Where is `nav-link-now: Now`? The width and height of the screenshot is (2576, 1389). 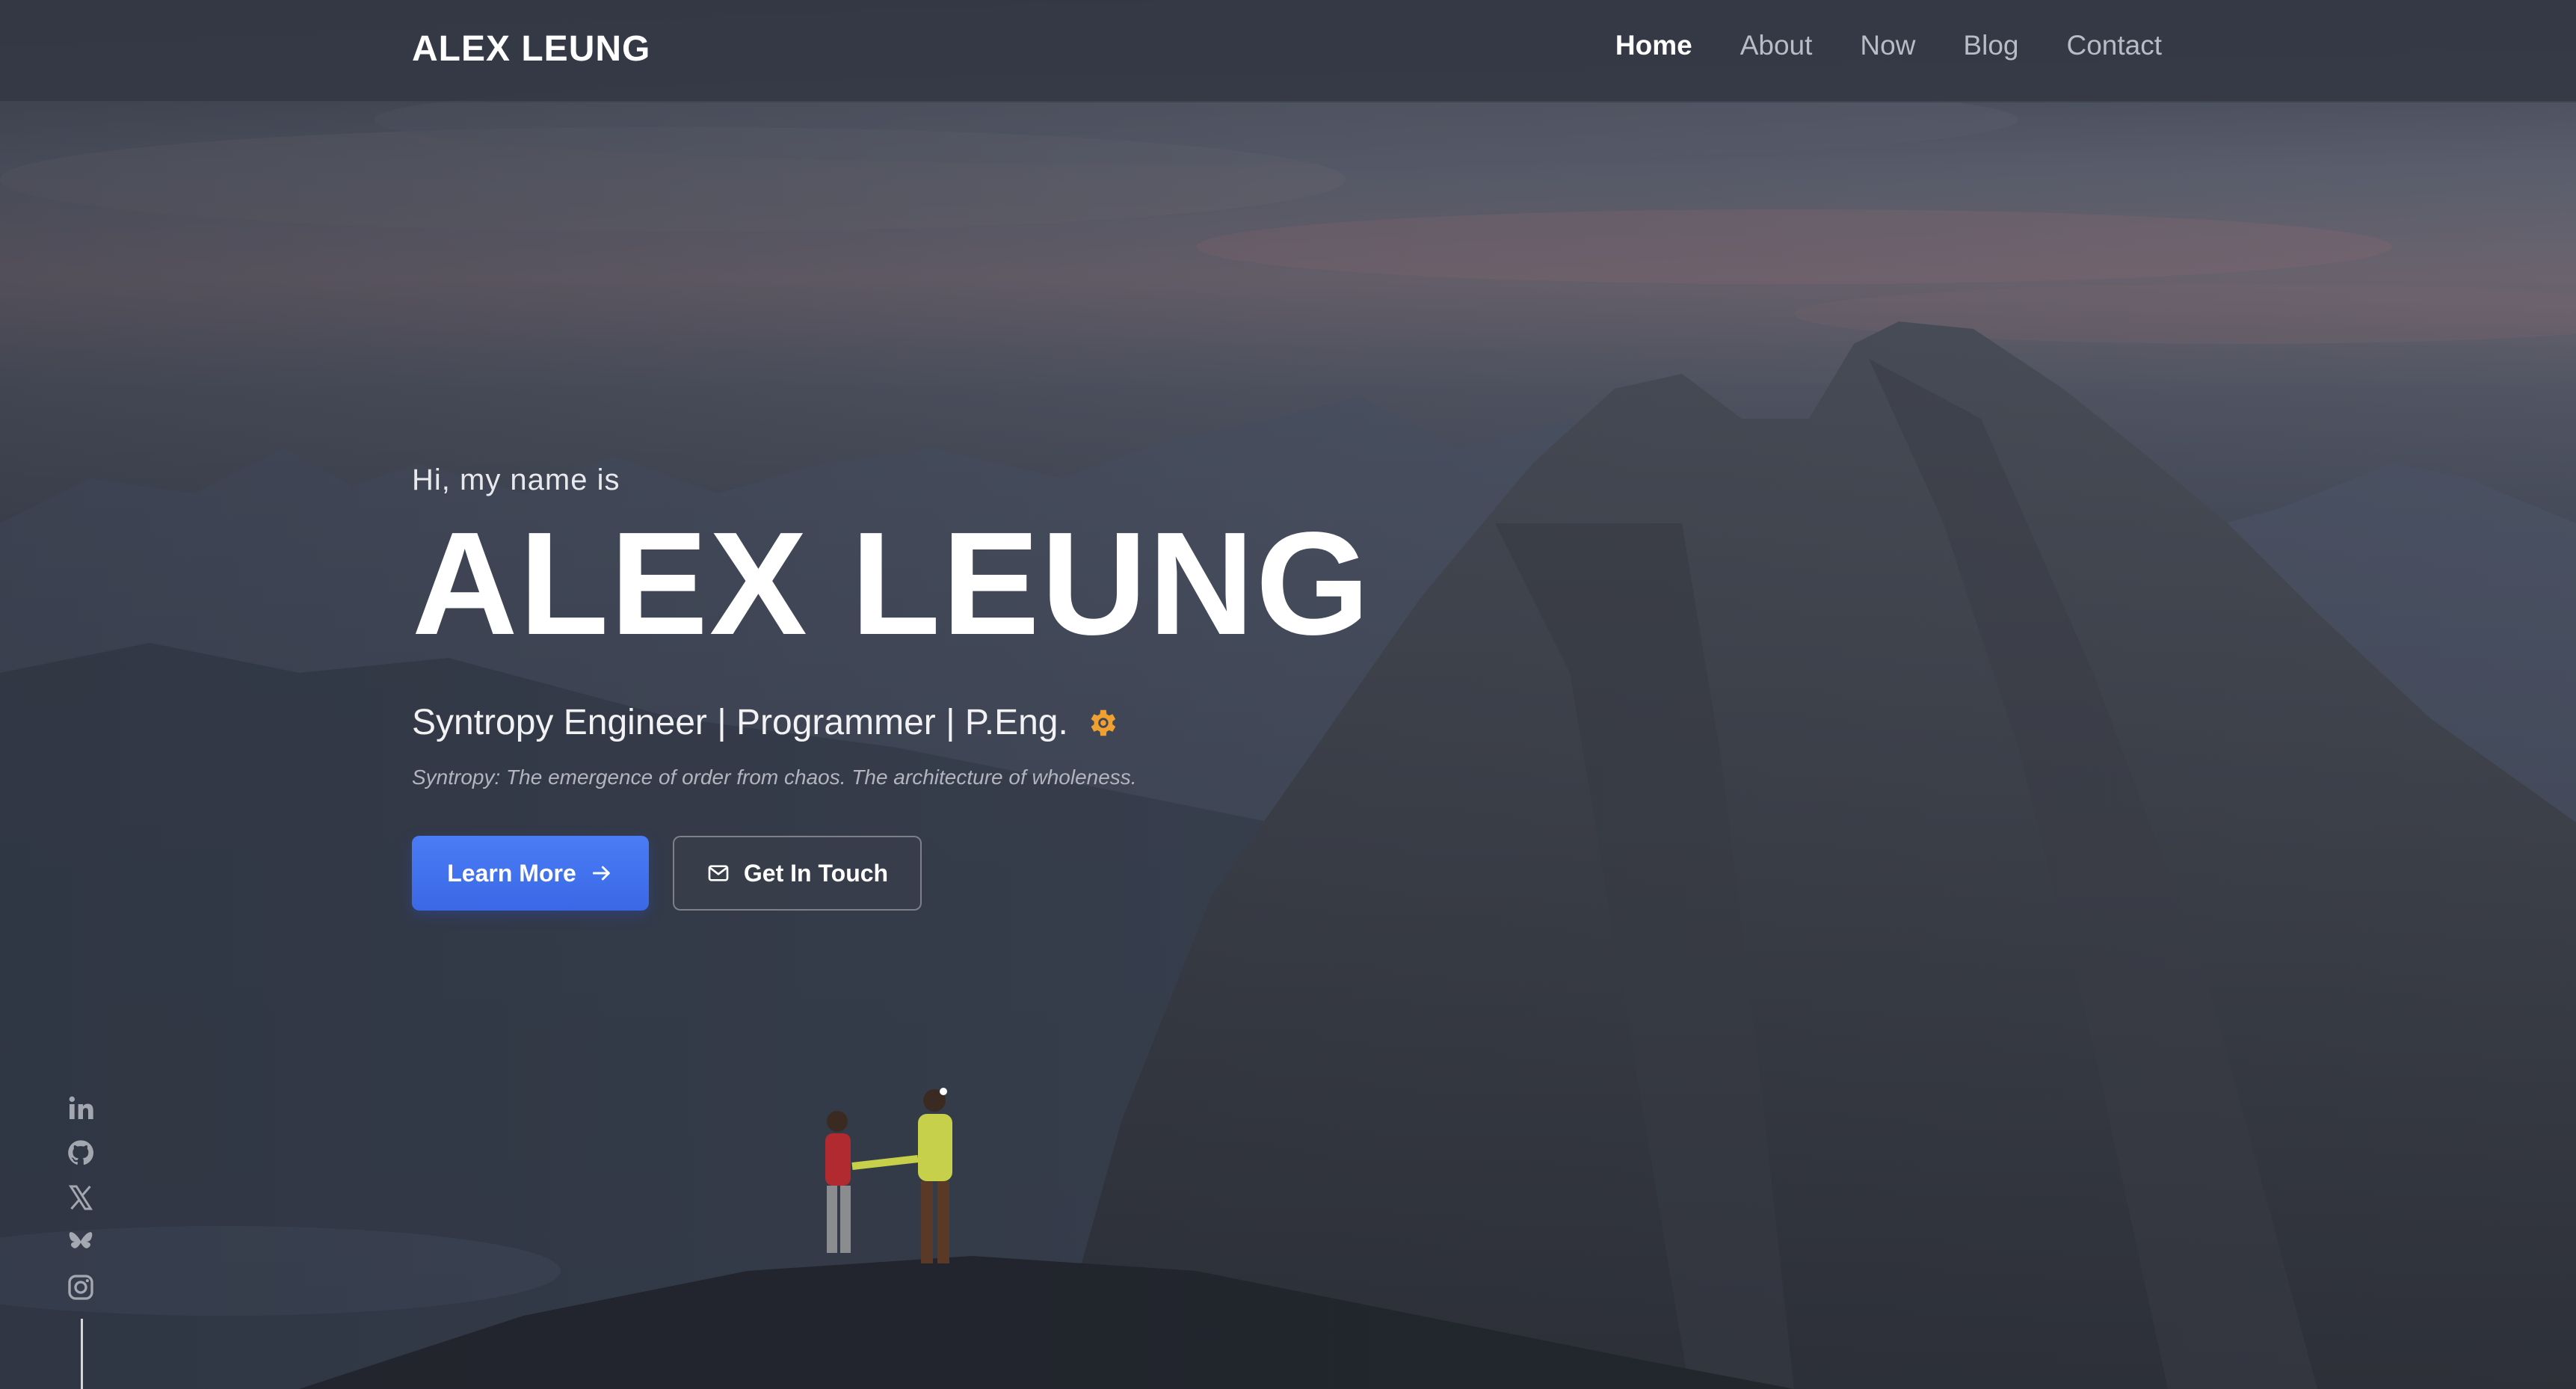
nav-link-now: Now is located at coordinates (1887, 45).